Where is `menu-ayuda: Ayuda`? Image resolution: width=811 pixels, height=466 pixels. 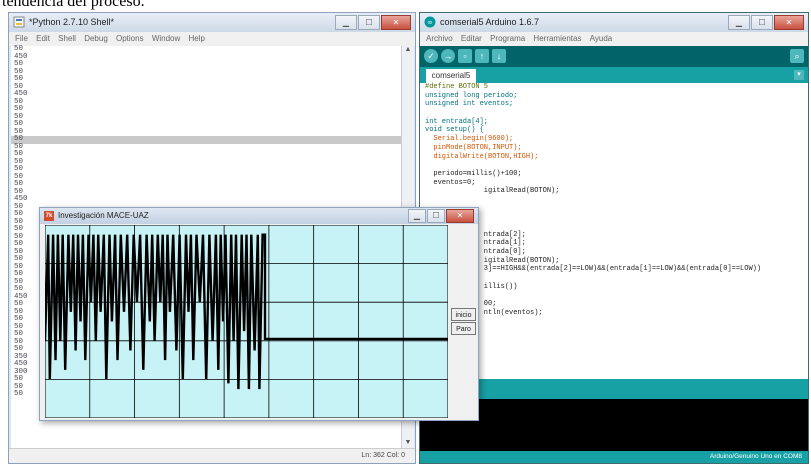 menu-ayuda: Ayuda is located at coordinates (601, 38).